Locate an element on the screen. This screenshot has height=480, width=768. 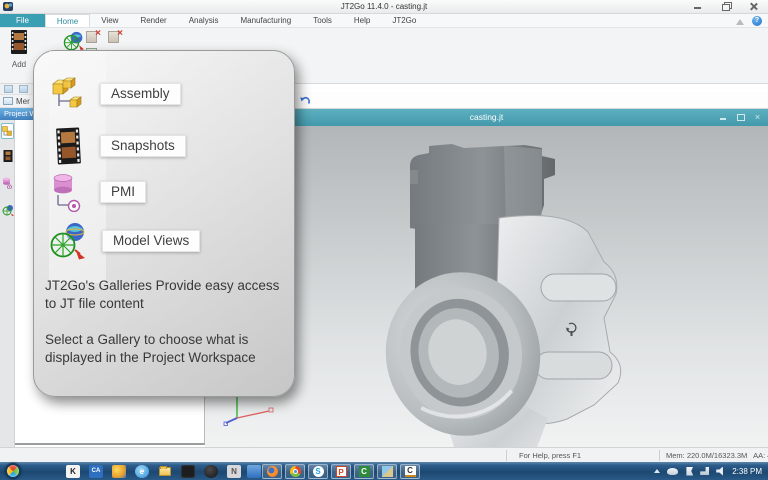
restore-icon is located at coordinates (726, 6).